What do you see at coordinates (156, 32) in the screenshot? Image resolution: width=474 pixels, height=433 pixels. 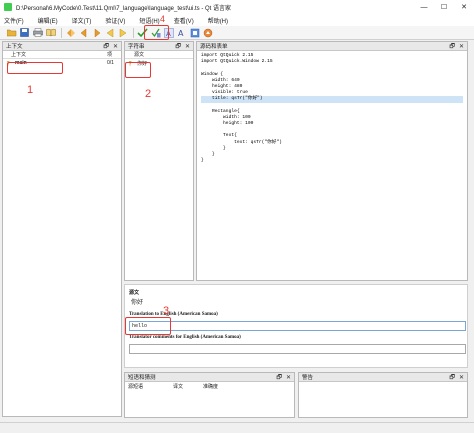 I see `annotation-box-done-next` at bounding box center [156, 32].